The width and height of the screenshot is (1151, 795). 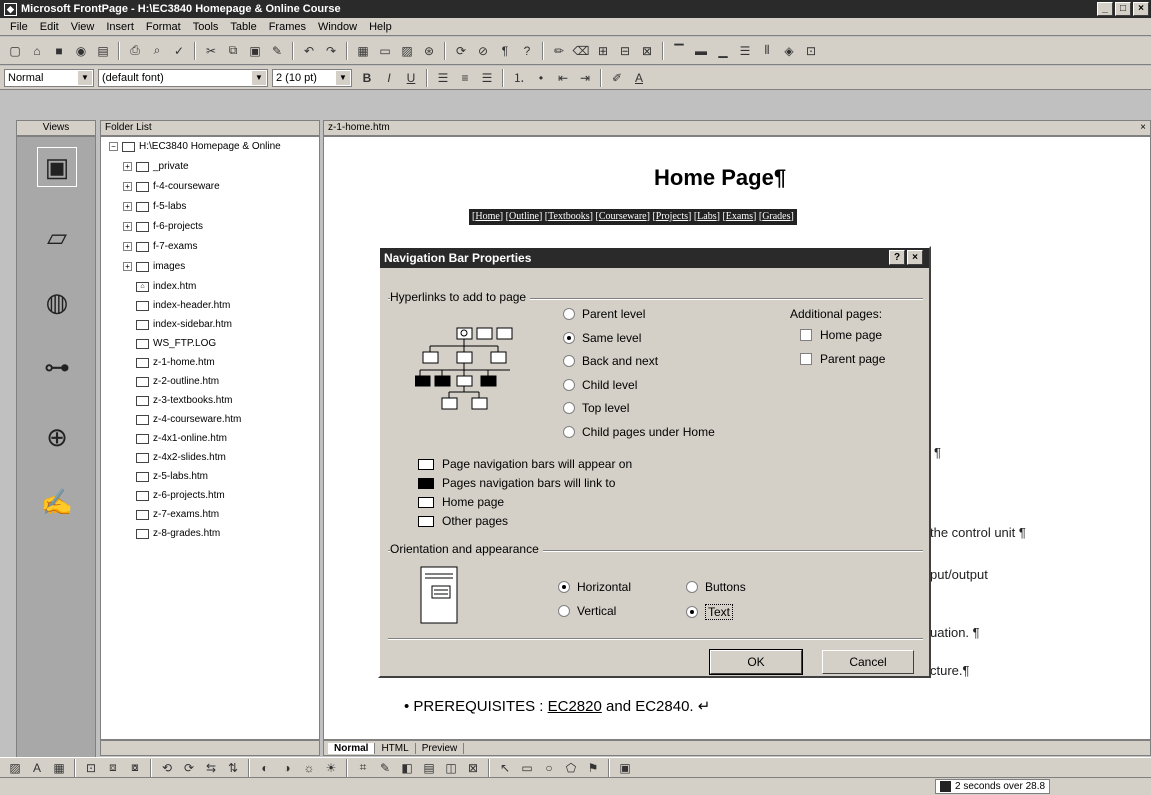 What do you see at coordinates (163, 27) in the screenshot?
I see `menu-format: Format` at bounding box center [163, 27].